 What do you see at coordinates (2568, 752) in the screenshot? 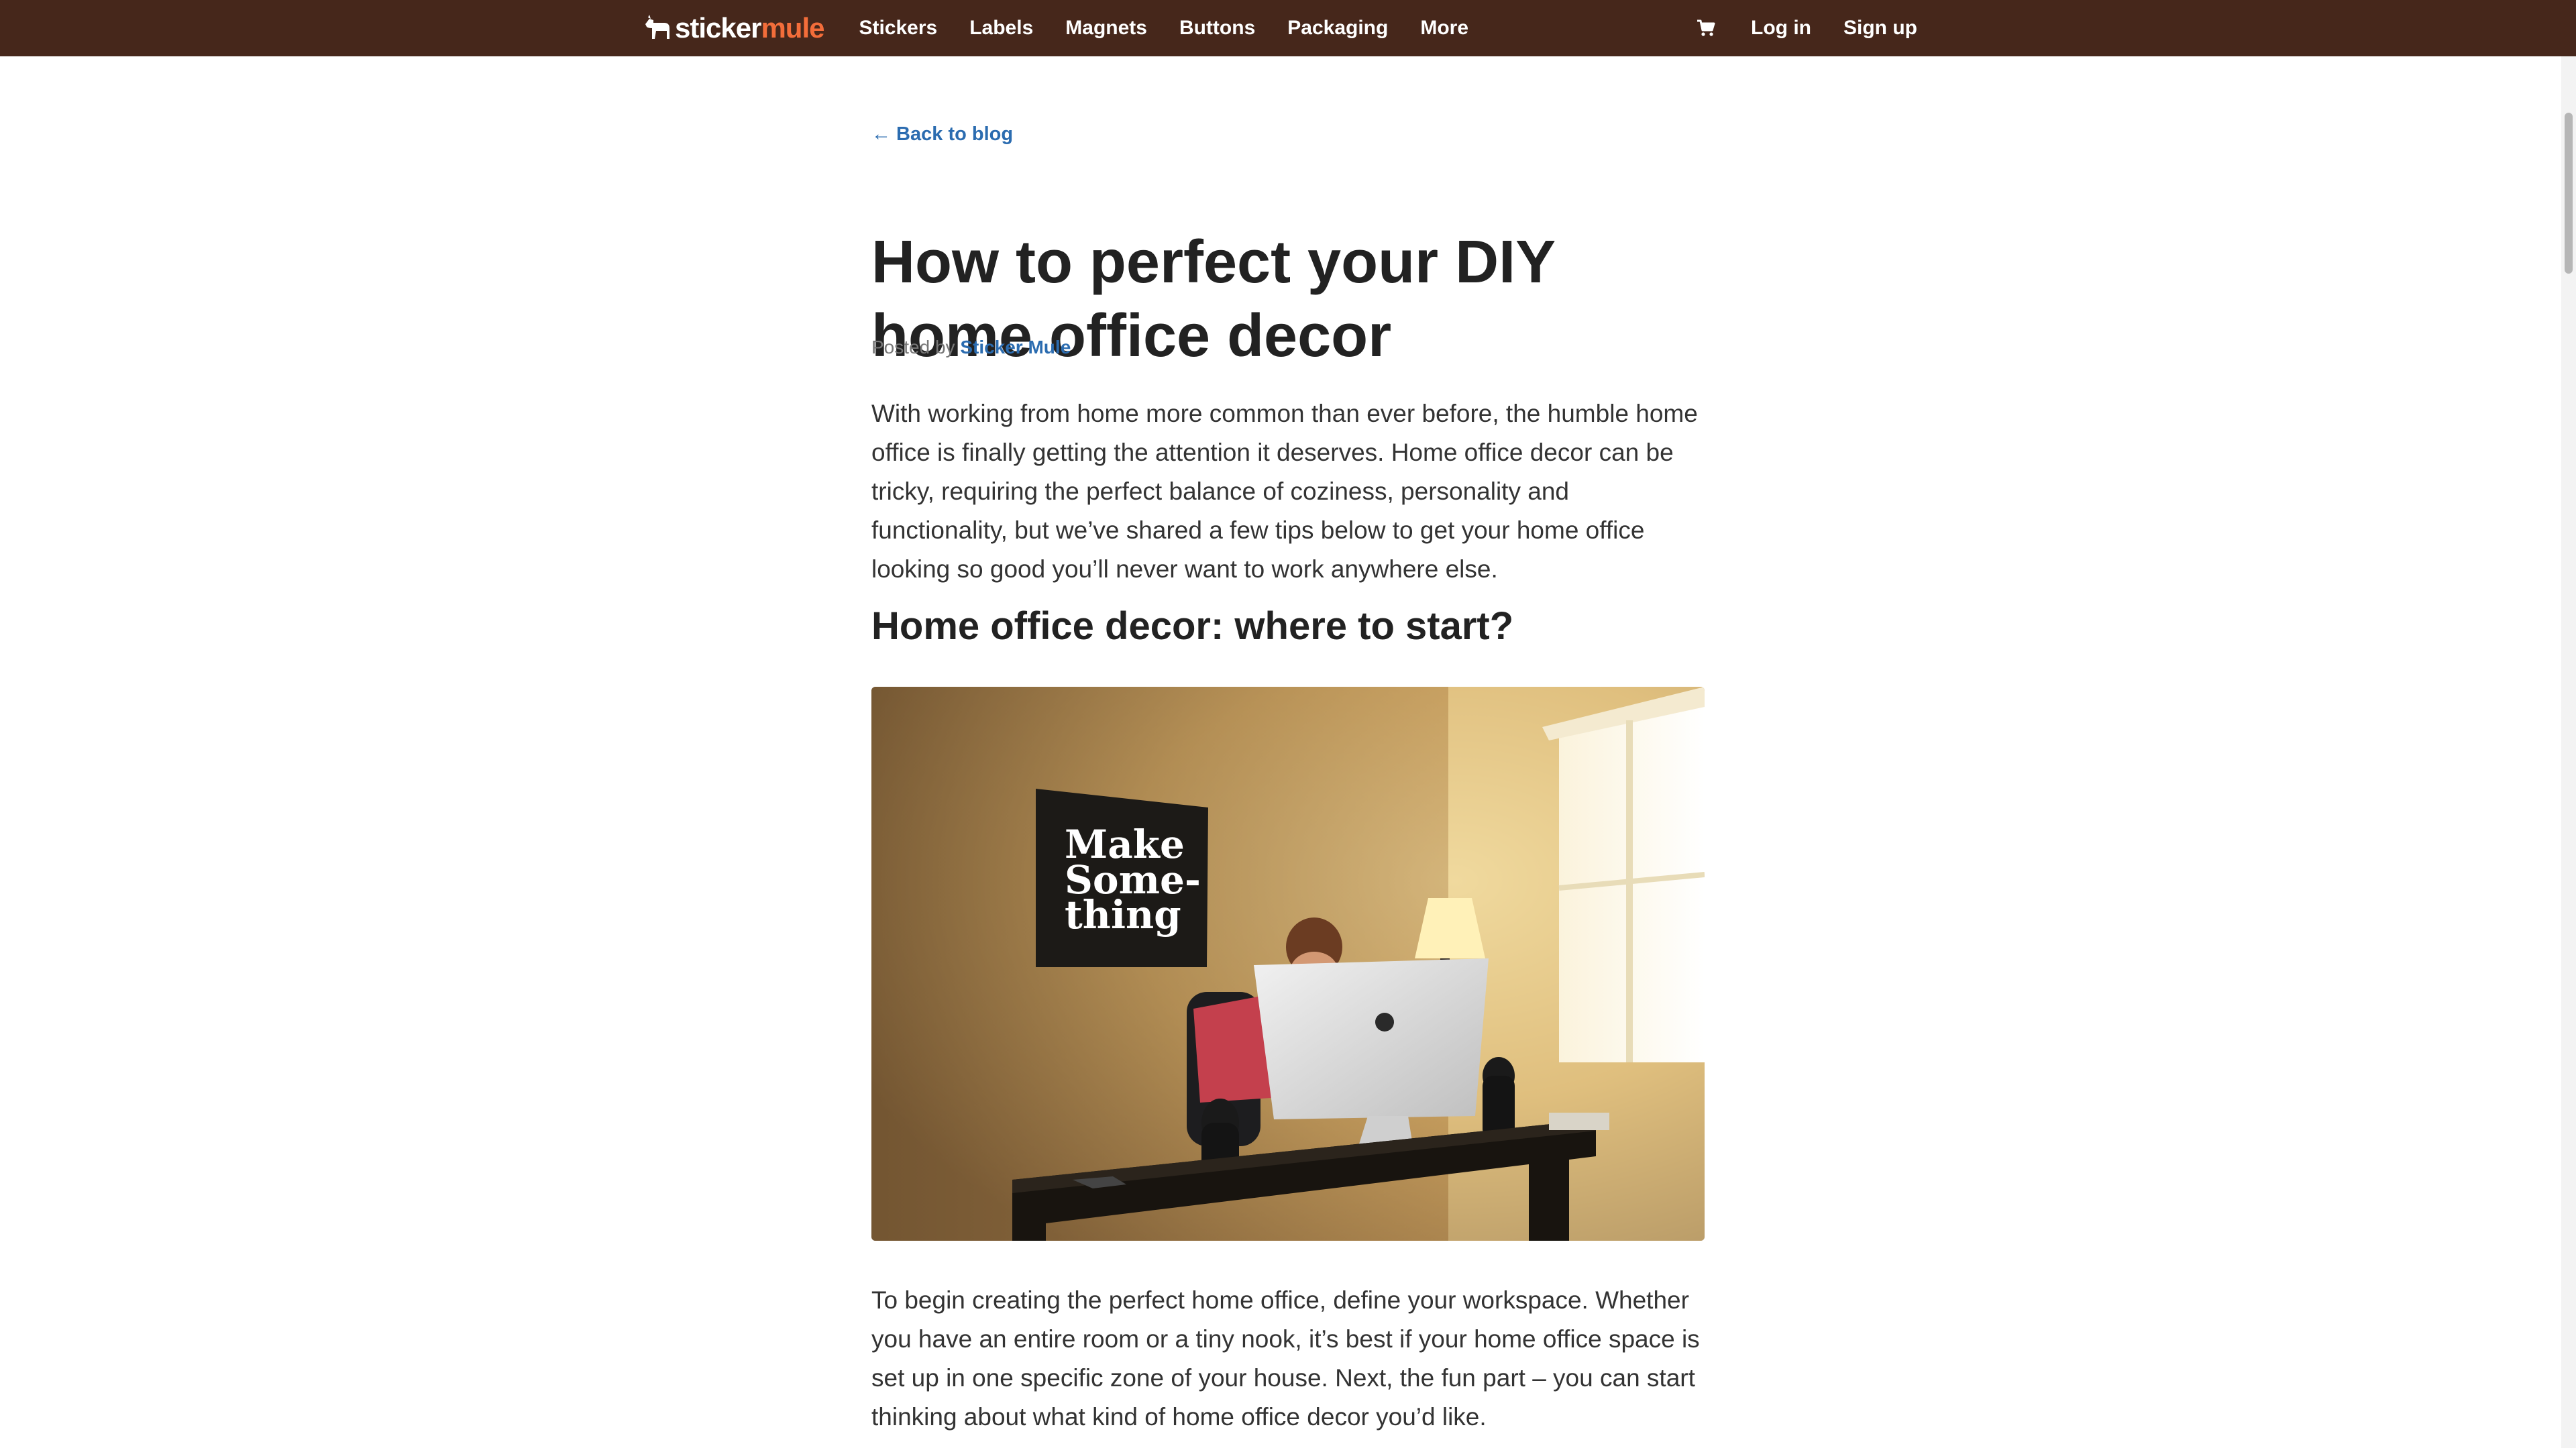
I see `page-scrollbar` at bounding box center [2568, 752].